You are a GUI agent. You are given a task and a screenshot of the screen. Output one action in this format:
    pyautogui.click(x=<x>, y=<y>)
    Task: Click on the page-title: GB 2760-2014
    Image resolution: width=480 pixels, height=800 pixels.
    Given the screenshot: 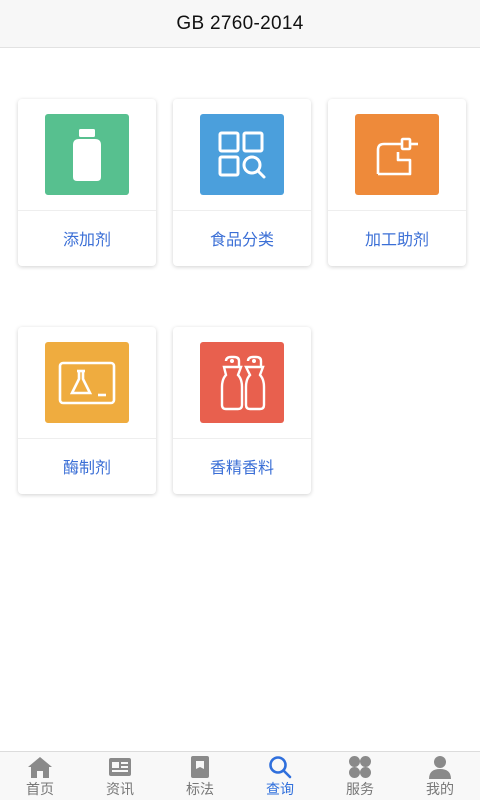 What is the action you would take?
    pyautogui.click(x=240, y=23)
    